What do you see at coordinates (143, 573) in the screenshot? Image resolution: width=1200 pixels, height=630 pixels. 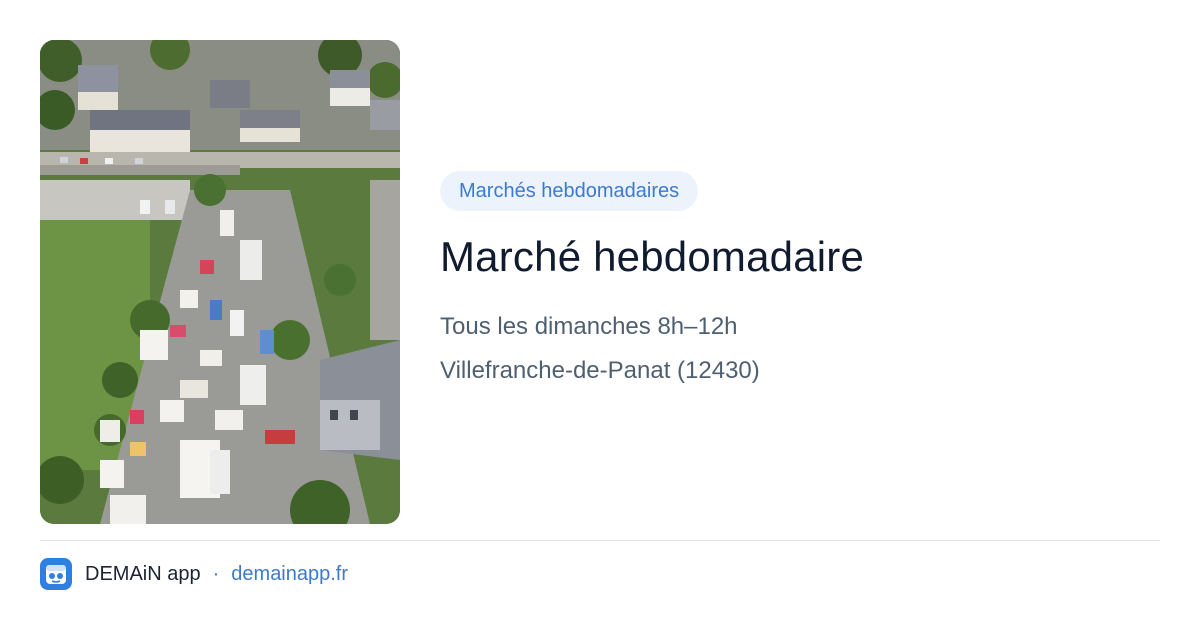 I see `app-name: DEMAiN app` at bounding box center [143, 573].